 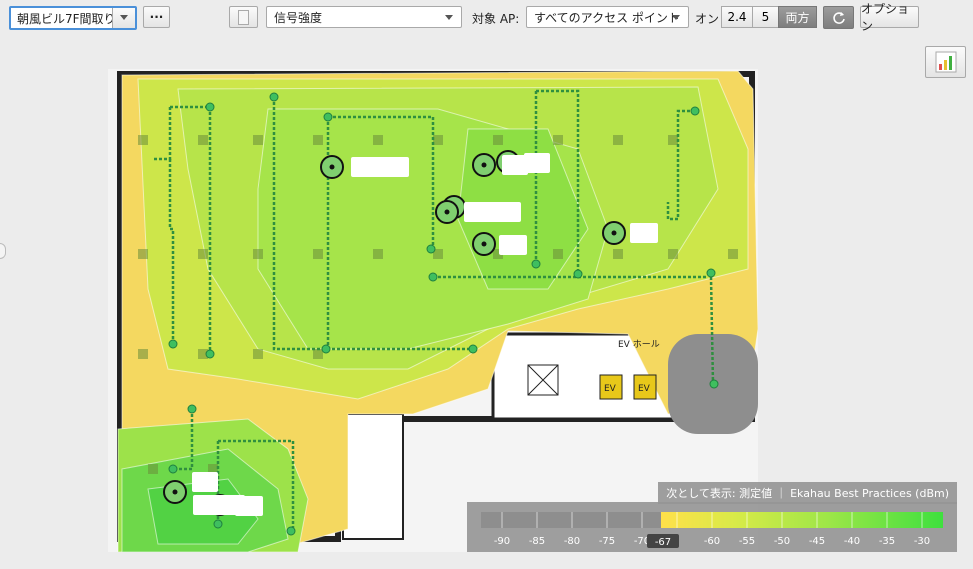 What do you see at coordinates (537, 541) in the screenshot?
I see `legend-tick: -85` at bounding box center [537, 541].